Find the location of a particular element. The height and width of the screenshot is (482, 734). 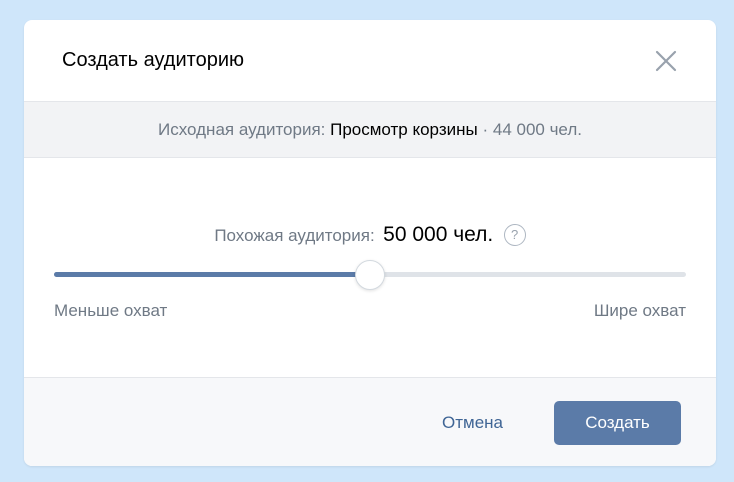

dialog-title: Создать аудиторию is located at coordinates (153, 60).